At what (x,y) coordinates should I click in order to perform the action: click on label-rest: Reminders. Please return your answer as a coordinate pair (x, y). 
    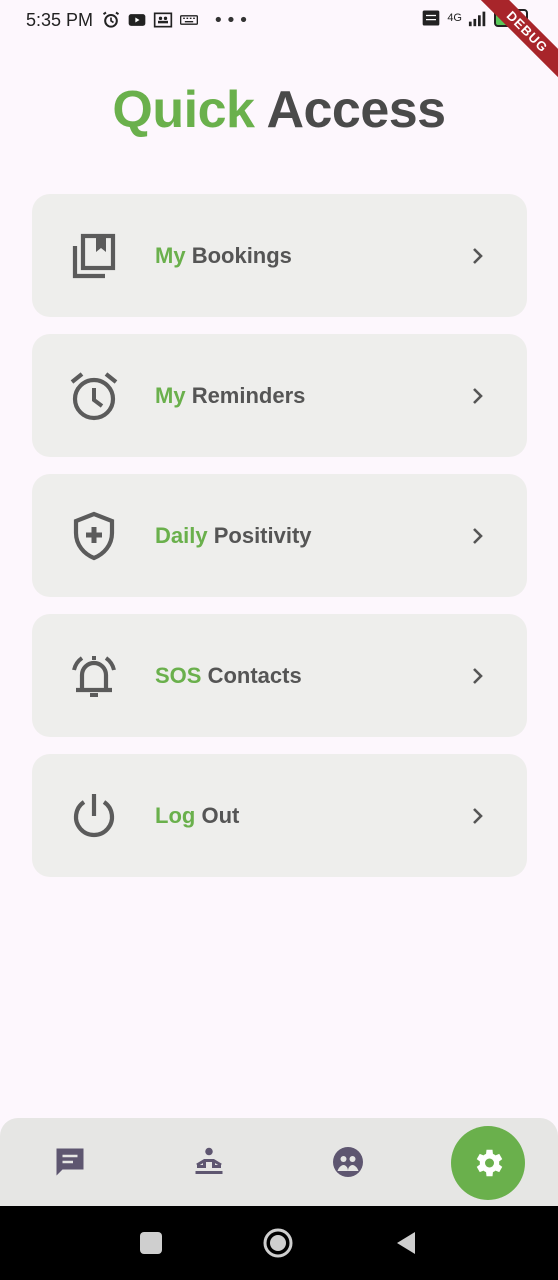
    Looking at the image, I should click on (248, 395).